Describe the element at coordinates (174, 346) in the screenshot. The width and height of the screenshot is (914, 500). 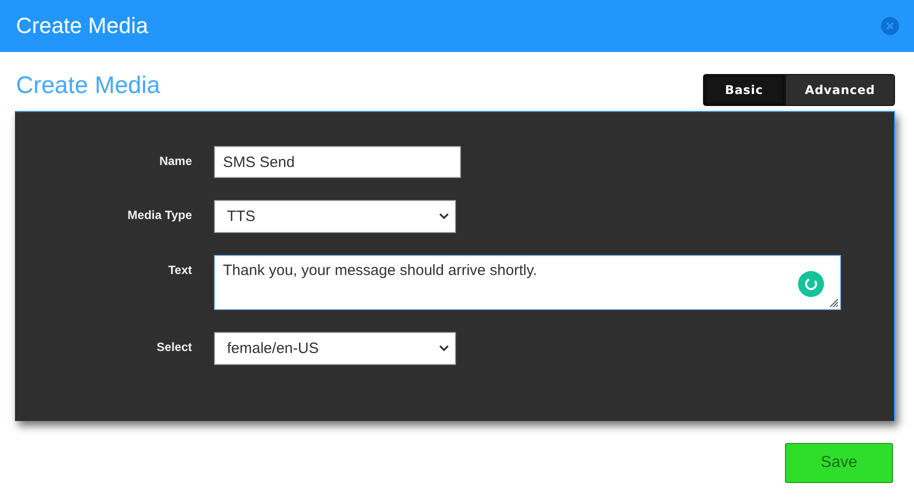
I see `field-label: Select` at that location.